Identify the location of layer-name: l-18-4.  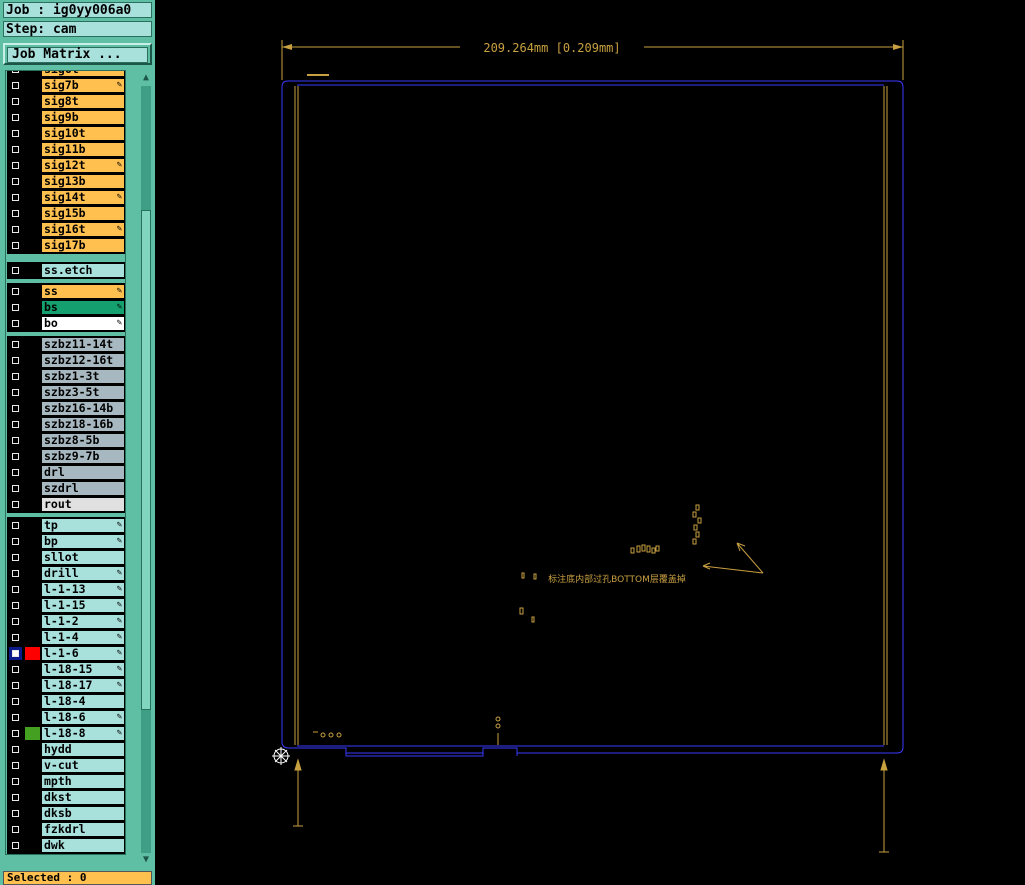
(83, 701).